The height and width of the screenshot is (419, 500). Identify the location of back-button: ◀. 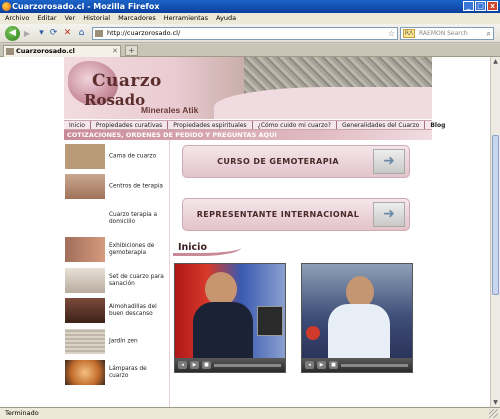
(12, 33).